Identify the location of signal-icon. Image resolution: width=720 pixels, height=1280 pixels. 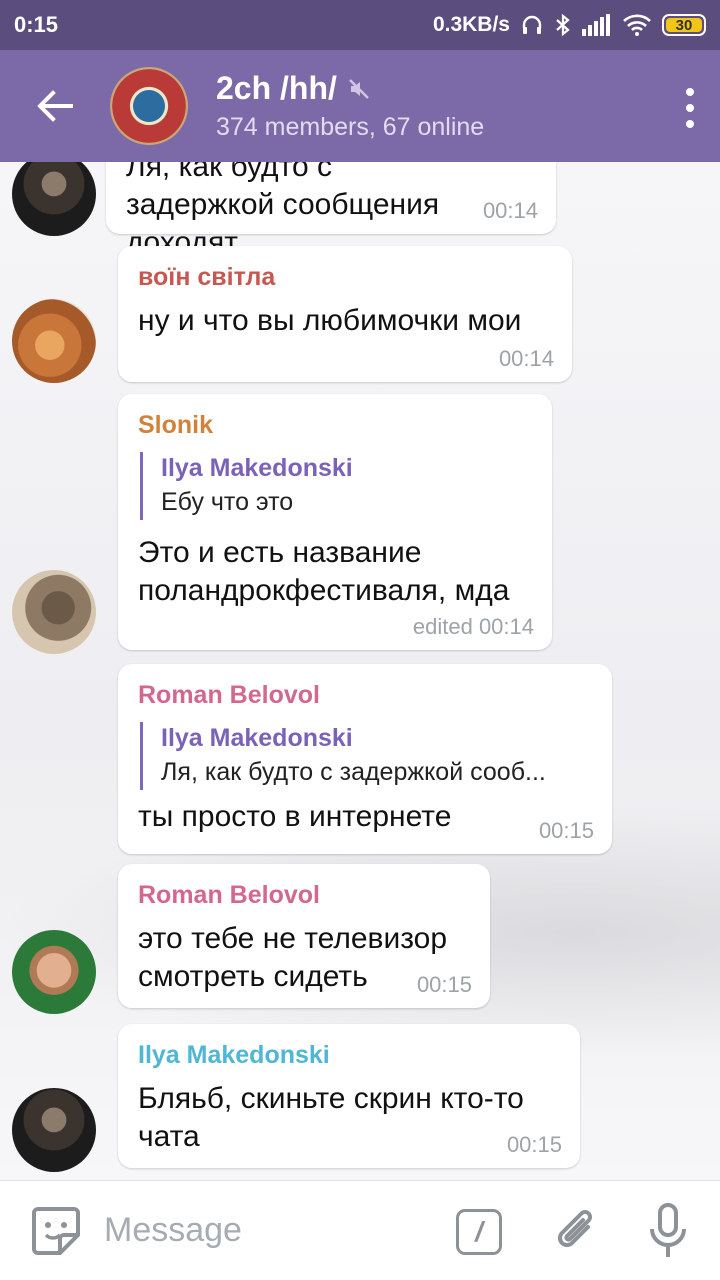
(596, 25).